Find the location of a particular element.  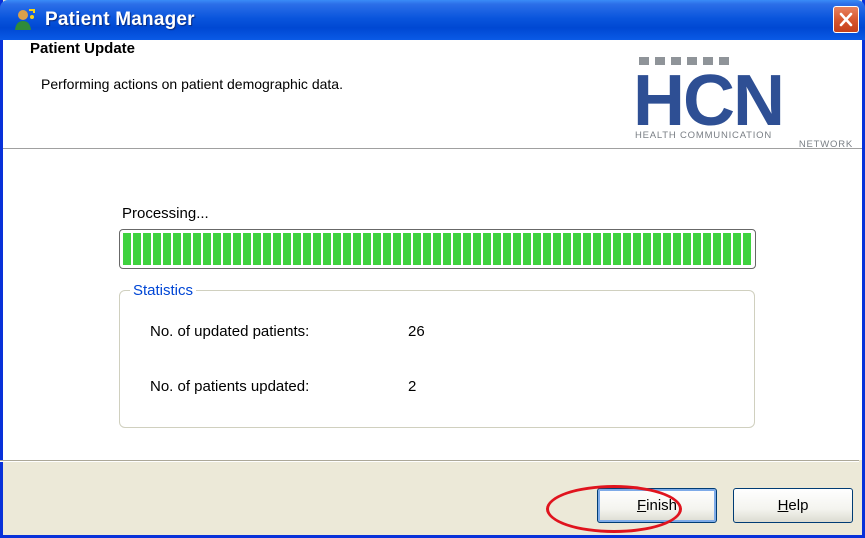

progress-bar is located at coordinates (437, 249).